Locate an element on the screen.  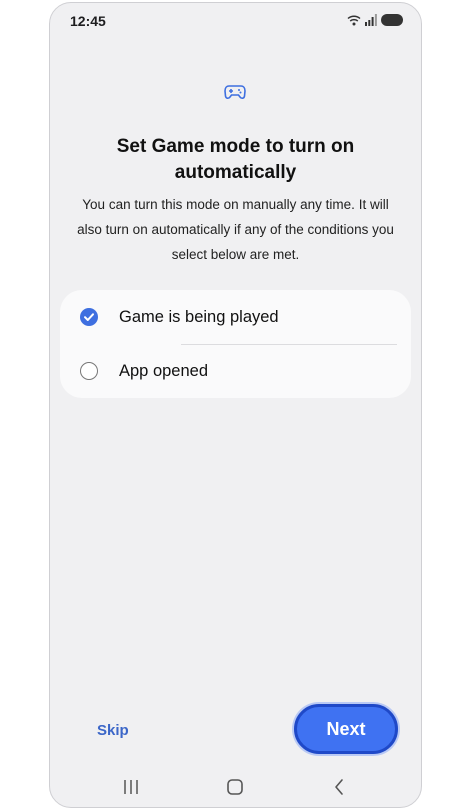
recent-apps-icon is located at coordinates (131, 787).